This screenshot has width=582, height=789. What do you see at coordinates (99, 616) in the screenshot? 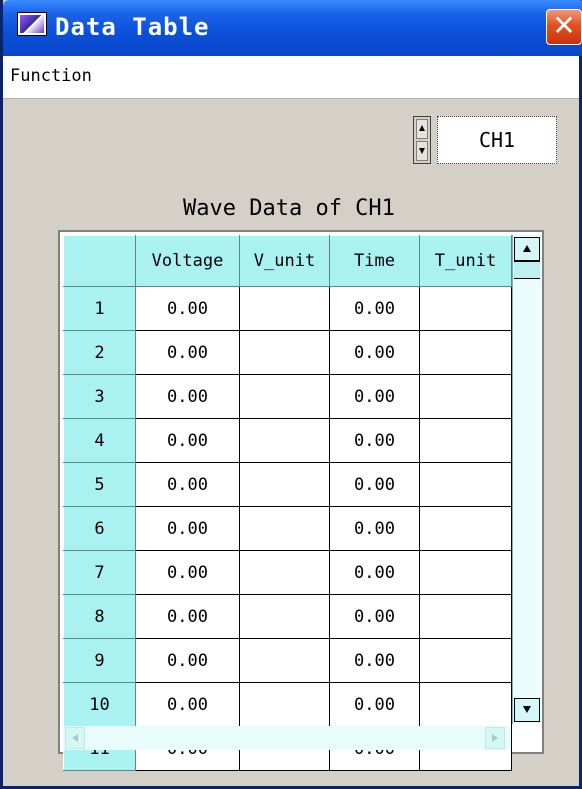
I see `row-header-cell: 8` at bounding box center [99, 616].